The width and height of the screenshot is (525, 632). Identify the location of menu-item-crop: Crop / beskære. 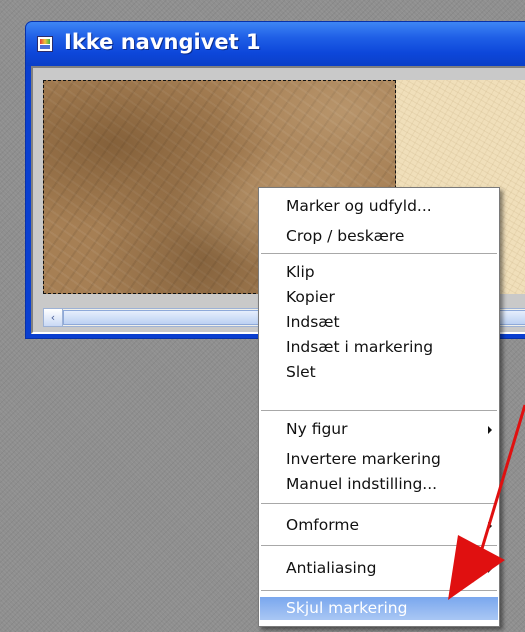
(379, 236).